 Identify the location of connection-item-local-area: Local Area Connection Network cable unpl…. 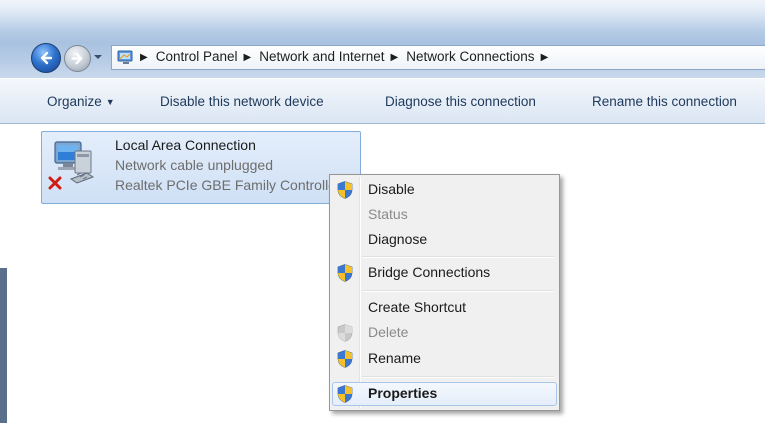
(201, 167).